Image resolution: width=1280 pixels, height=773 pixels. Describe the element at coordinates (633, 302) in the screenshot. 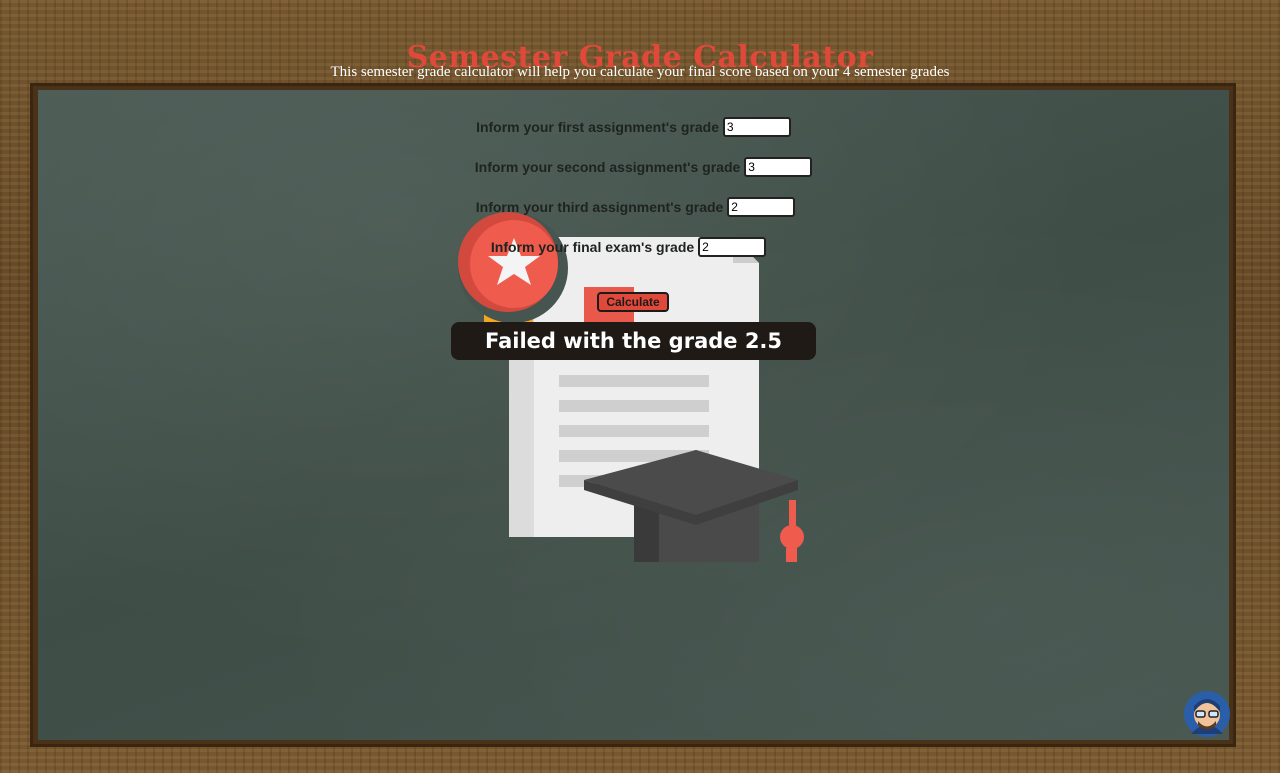

I see `calculate-button: Calculate` at that location.